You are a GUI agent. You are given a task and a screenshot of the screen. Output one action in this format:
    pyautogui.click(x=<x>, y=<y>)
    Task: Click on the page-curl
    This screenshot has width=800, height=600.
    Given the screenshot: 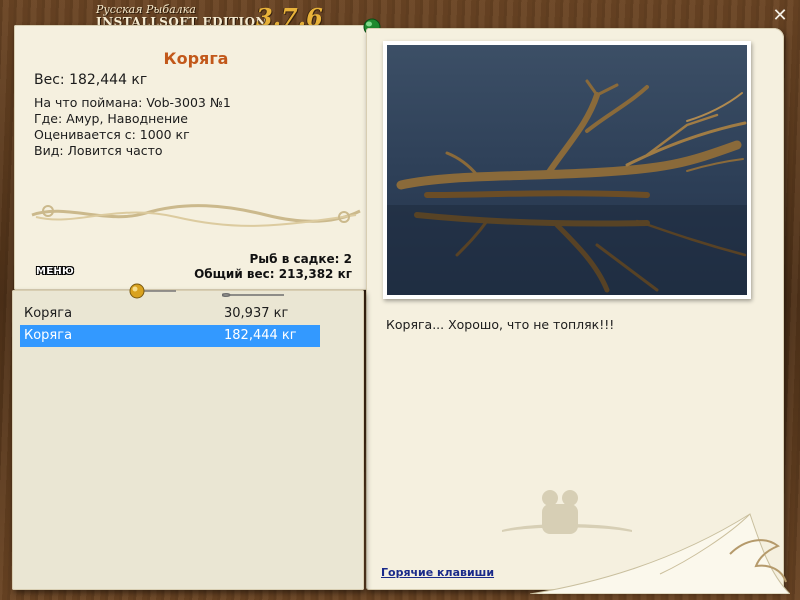 What is the action you would take?
    pyautogui.click(x=660, y=553)
    